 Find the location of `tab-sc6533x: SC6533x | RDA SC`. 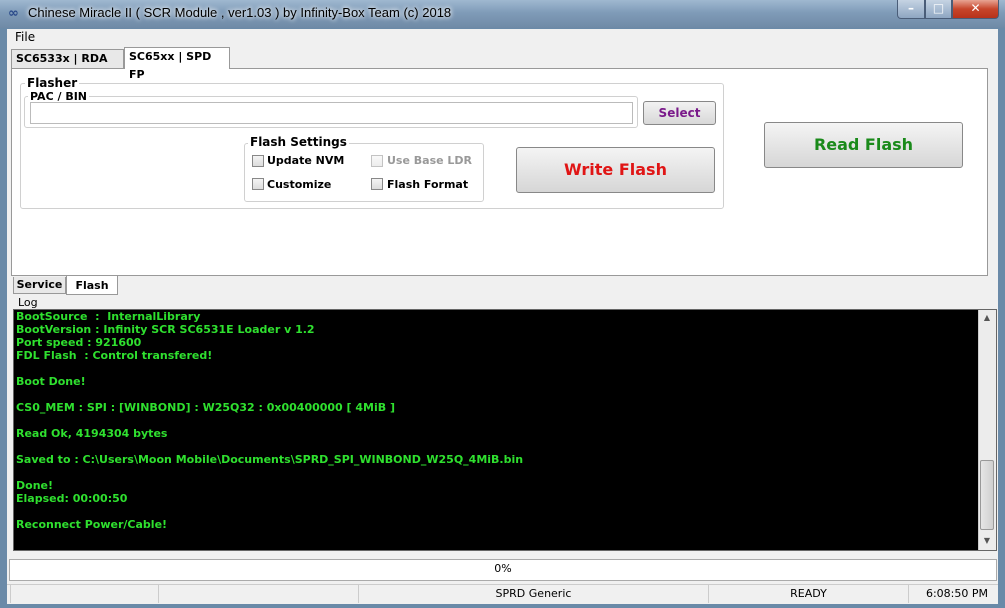

tab-sc6533x: SC6533x | RDA SC is located at coordinates (67, 66).